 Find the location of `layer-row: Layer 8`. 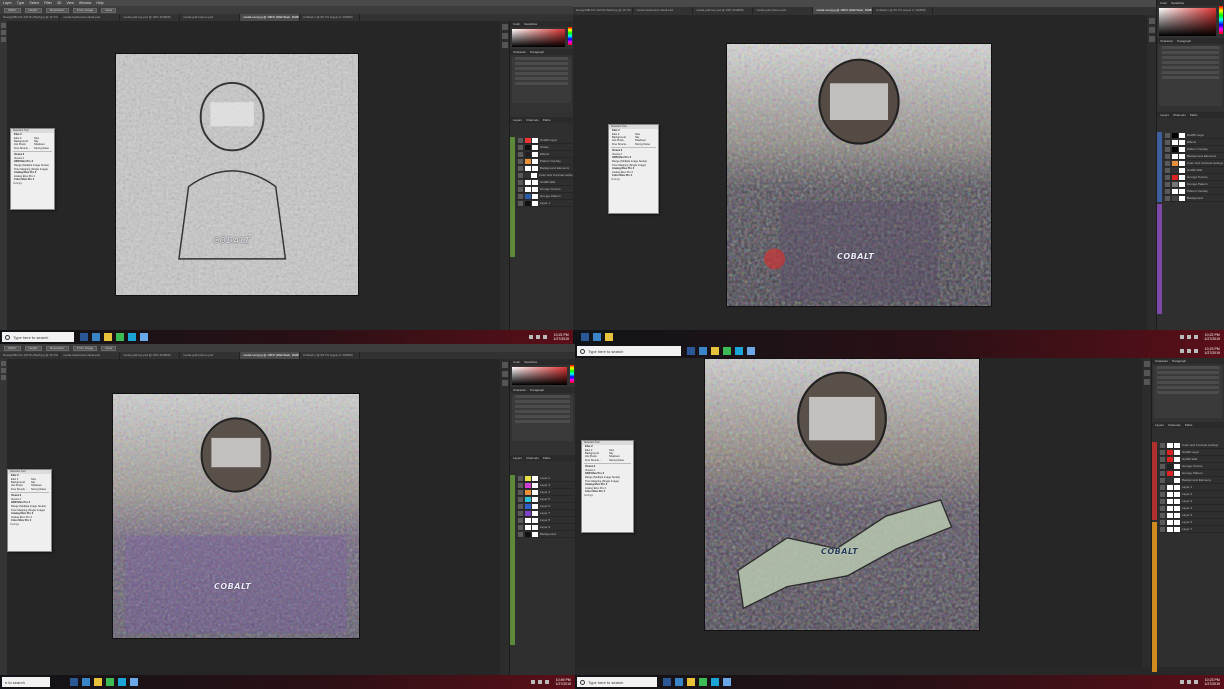

layer-row: Layer 8 is located at coordinates (545, 520).